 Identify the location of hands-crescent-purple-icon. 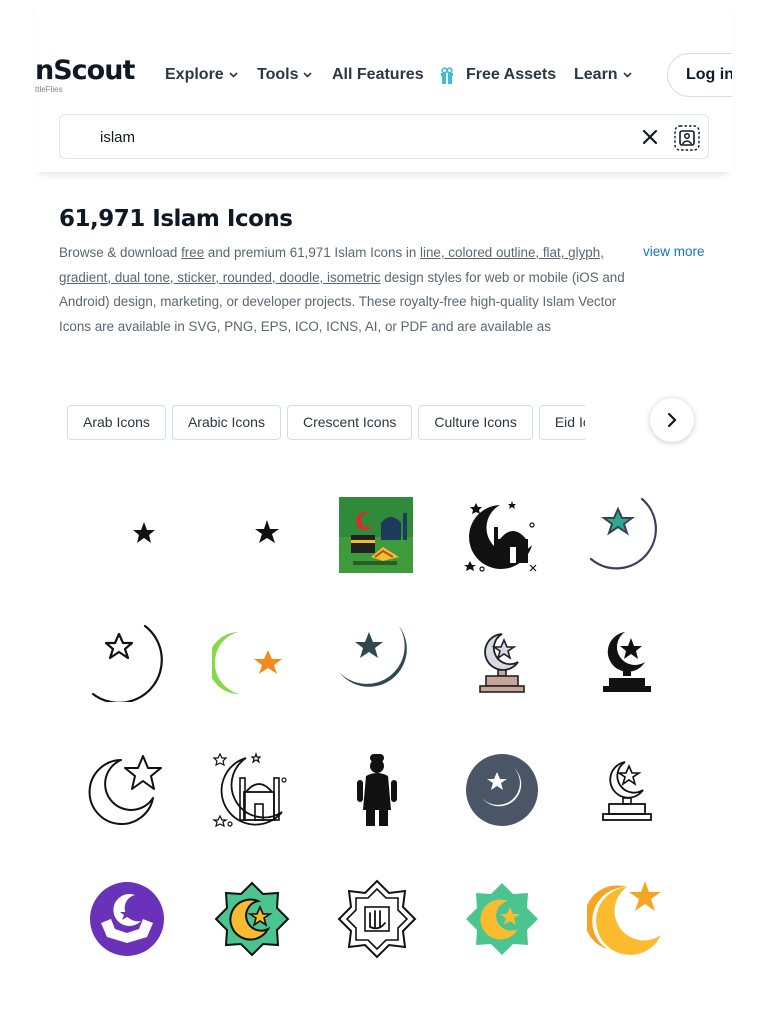
(127, 919).